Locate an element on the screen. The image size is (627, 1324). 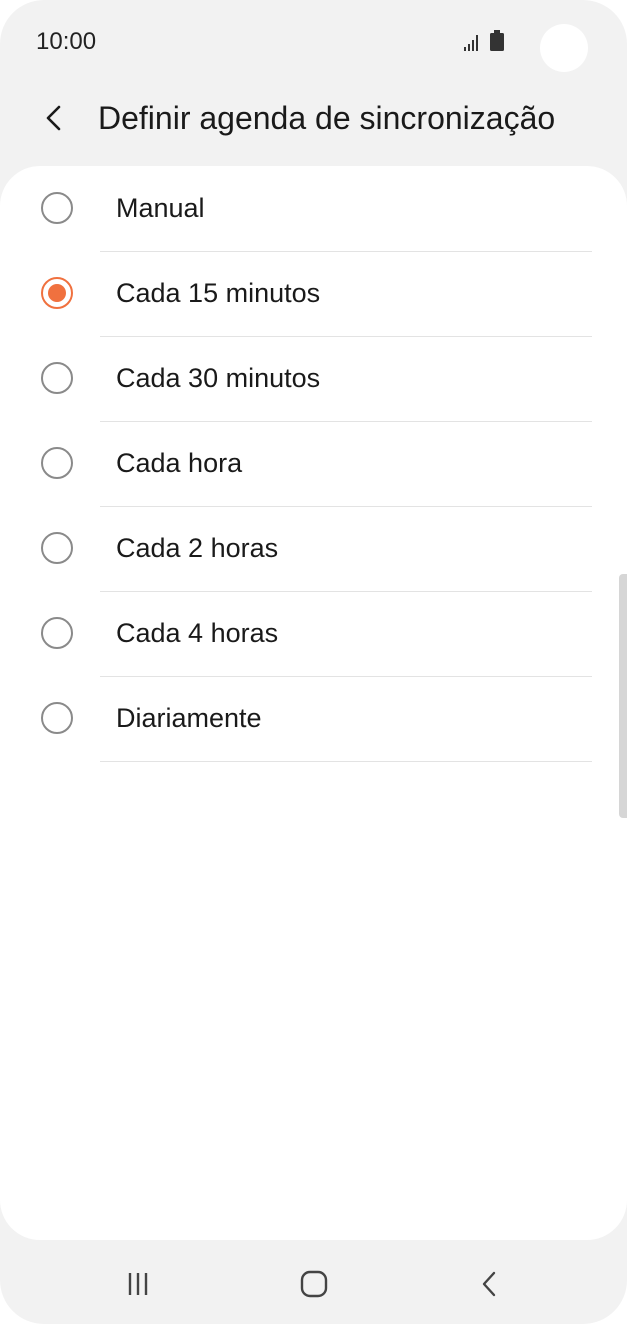
option-label: Cada 15 minutos is located at coordinates (218, 293).